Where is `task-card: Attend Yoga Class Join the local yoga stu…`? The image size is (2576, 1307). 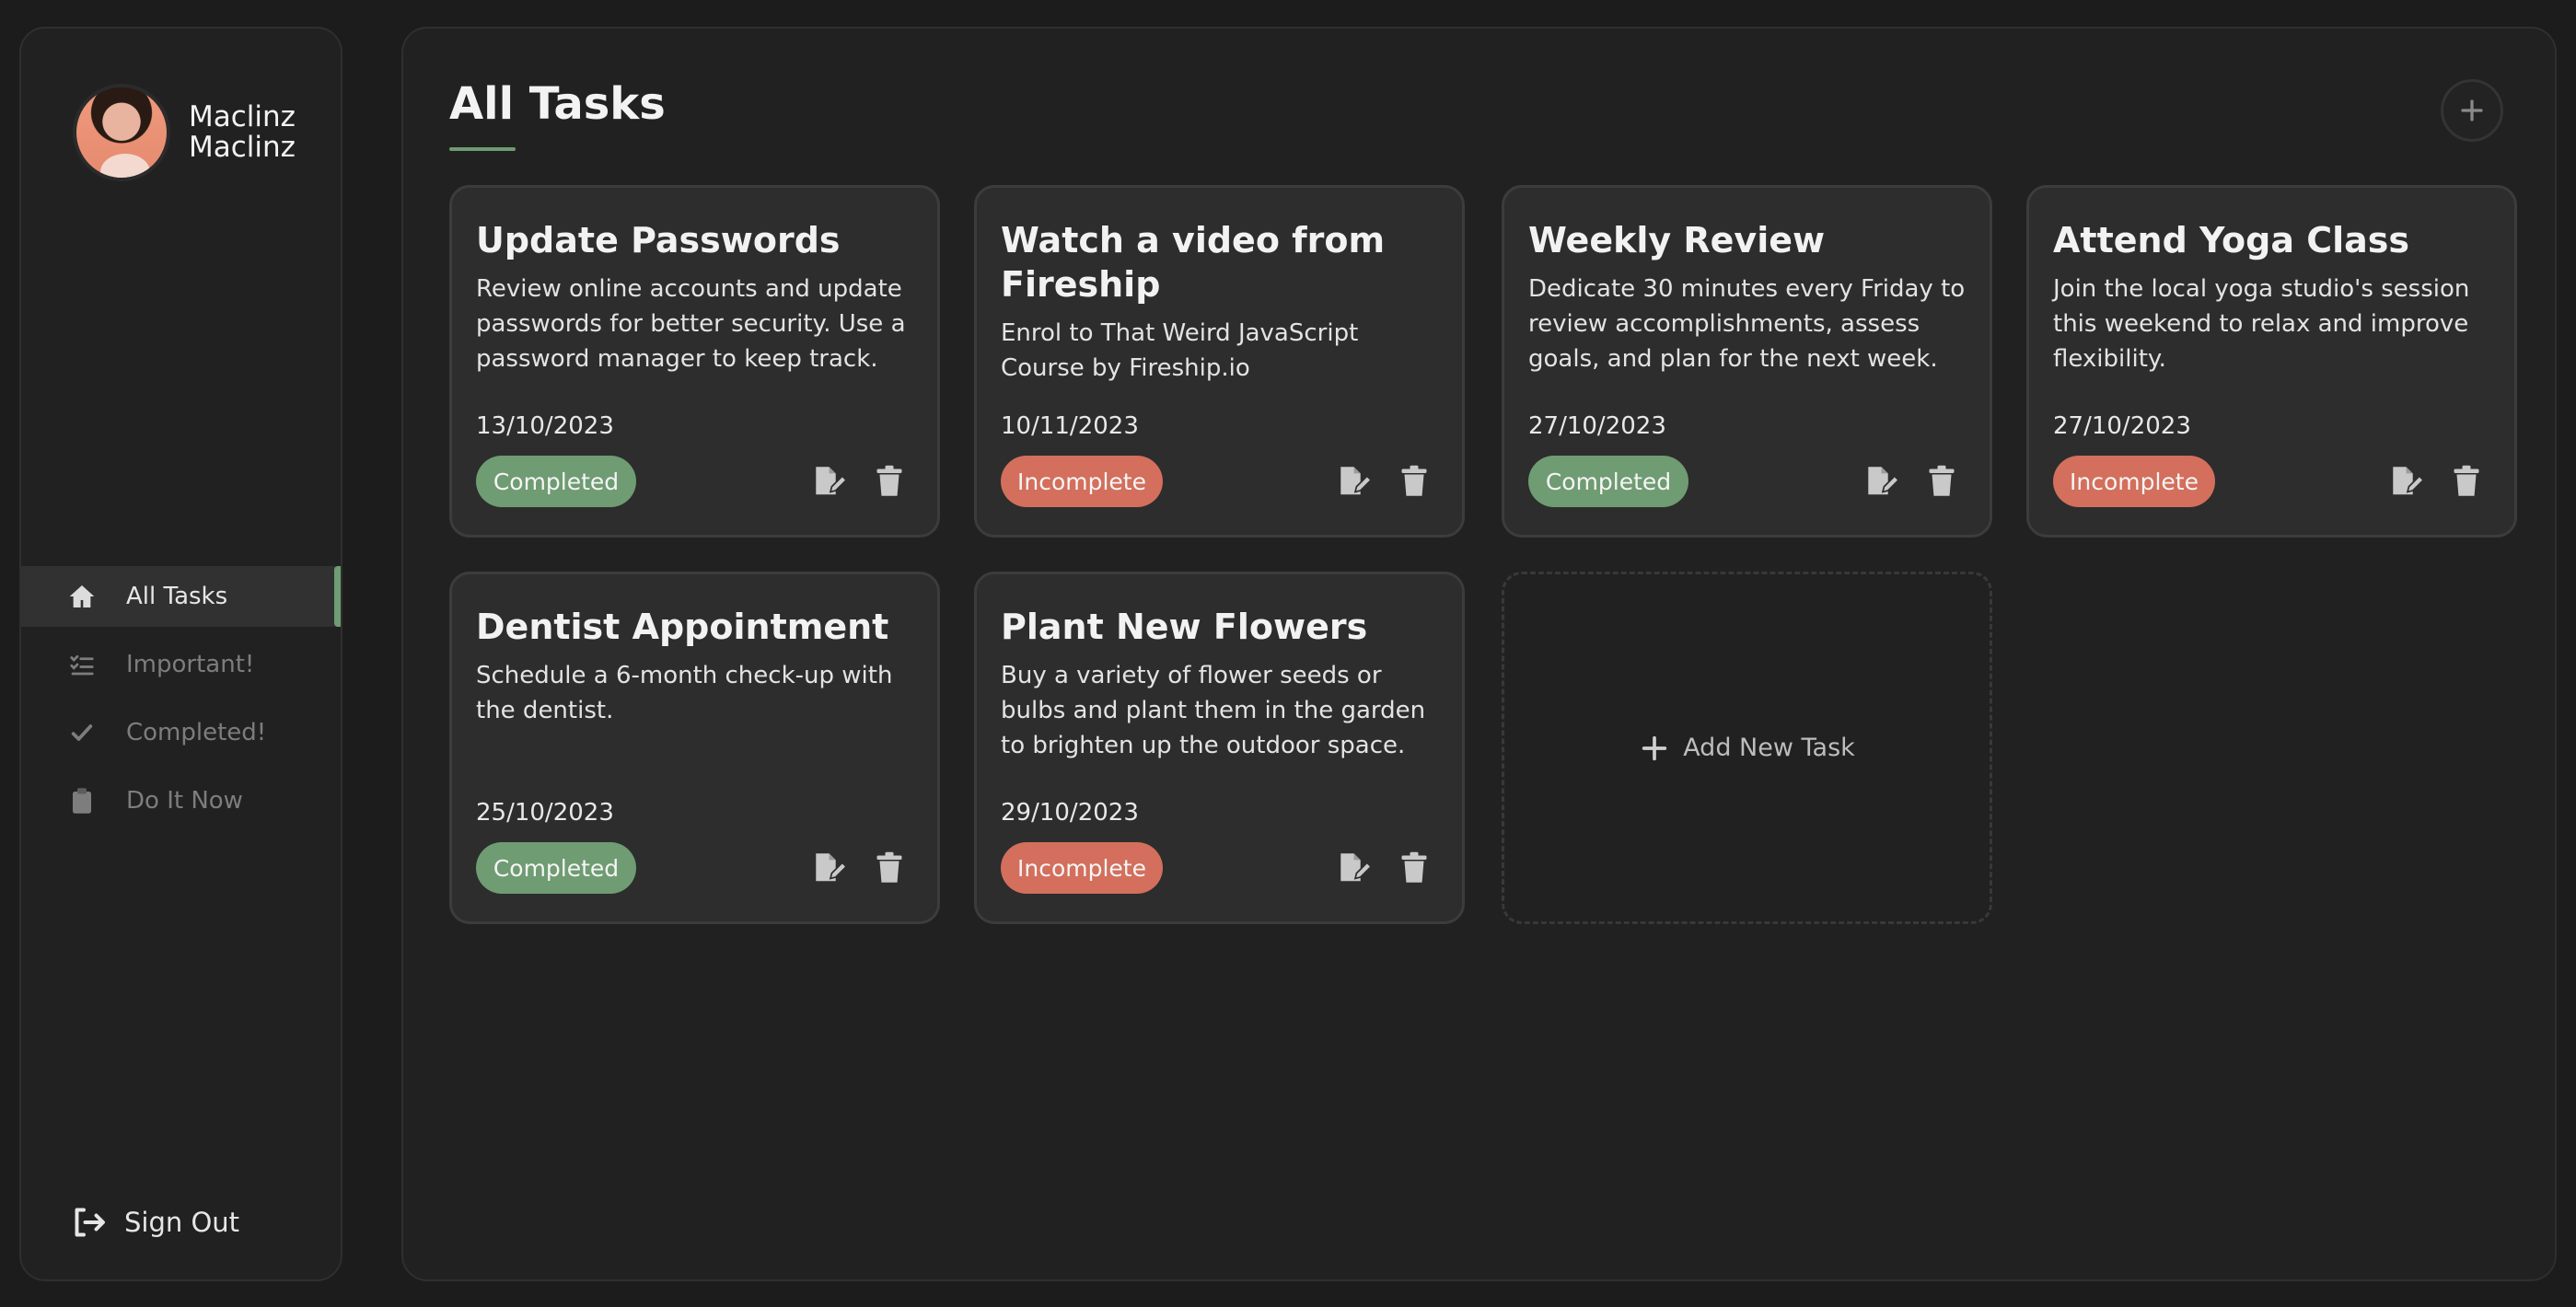 task-card: Attend Yoga Class Join the local yoga stu… is located at coordinates (2271, 362).